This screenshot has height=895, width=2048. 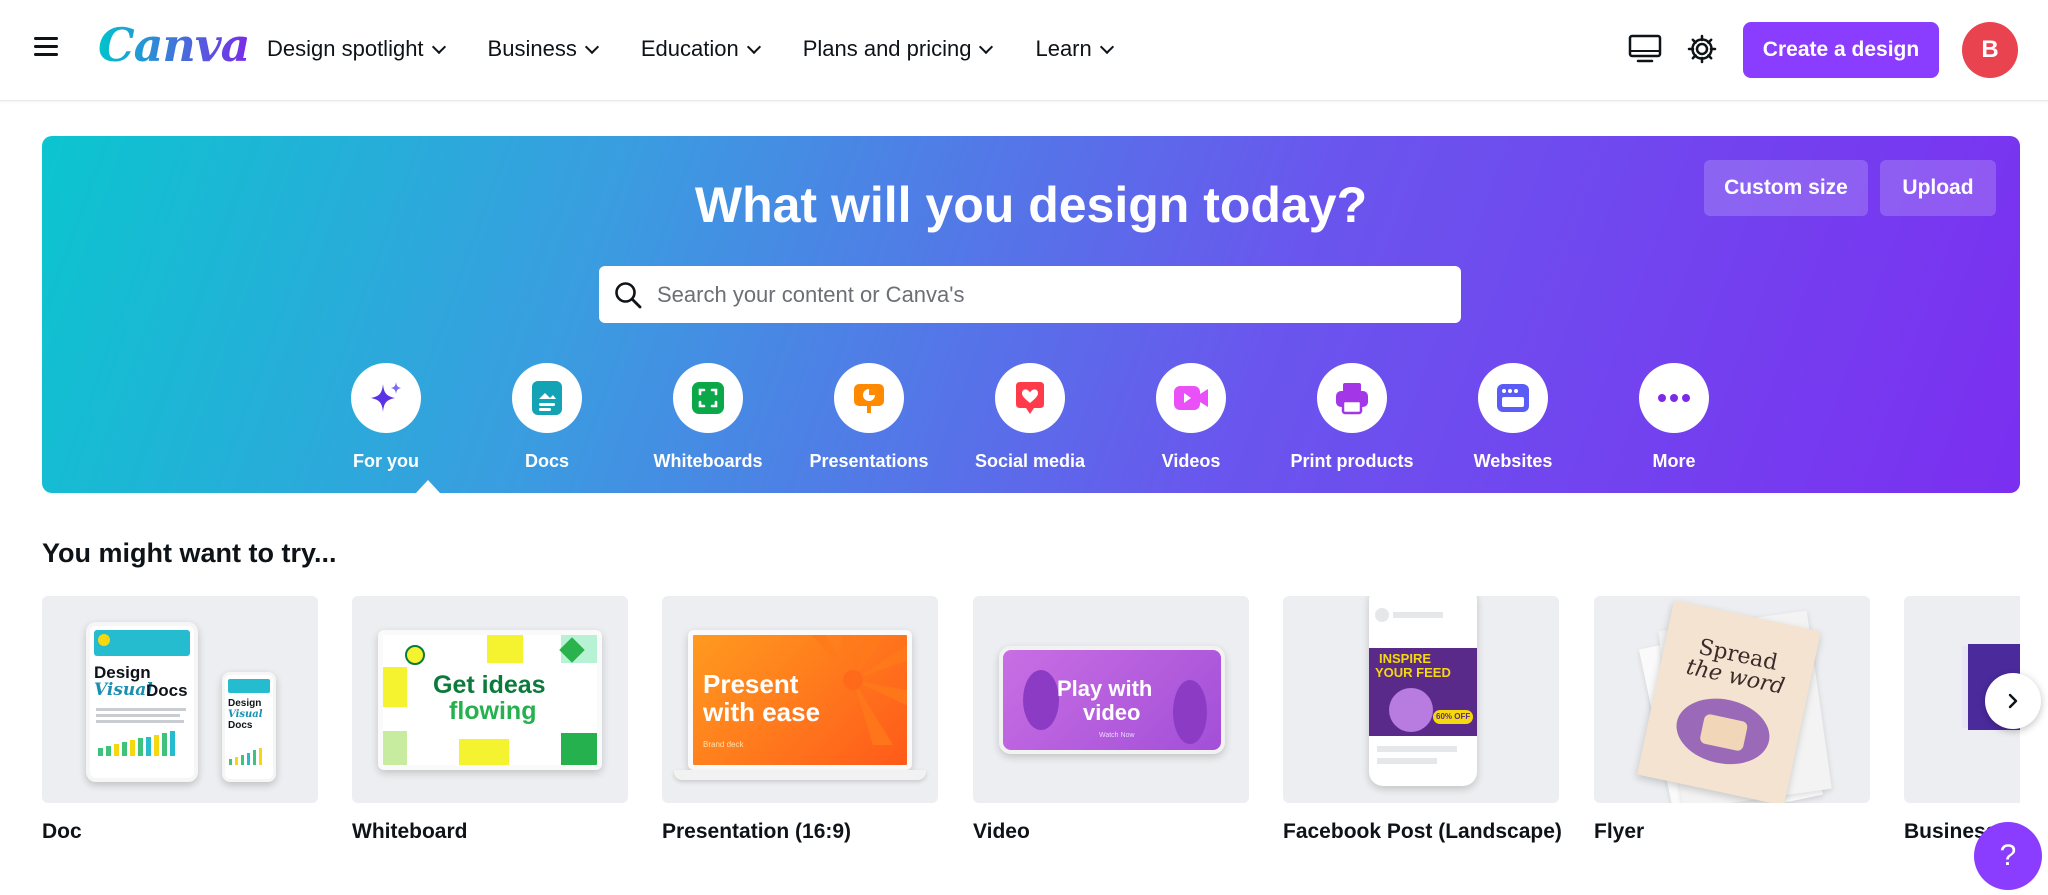 What do you see at coordinates (546, 461) in the screenshot?
I see `category-label: Docs` at bounding box center [546, 461].